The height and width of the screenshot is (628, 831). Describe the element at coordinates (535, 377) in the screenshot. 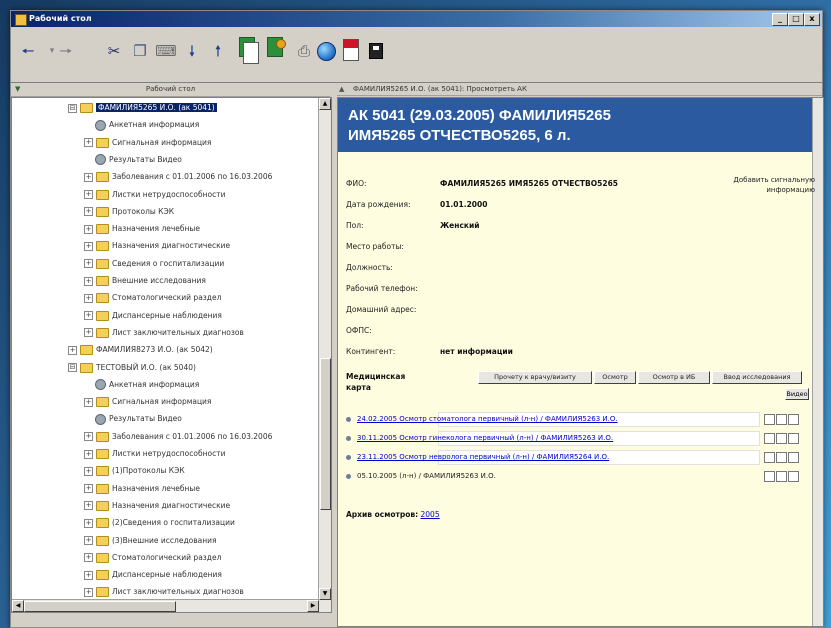

I see `visit-button: Прочету к врачу/визиту` at that location.